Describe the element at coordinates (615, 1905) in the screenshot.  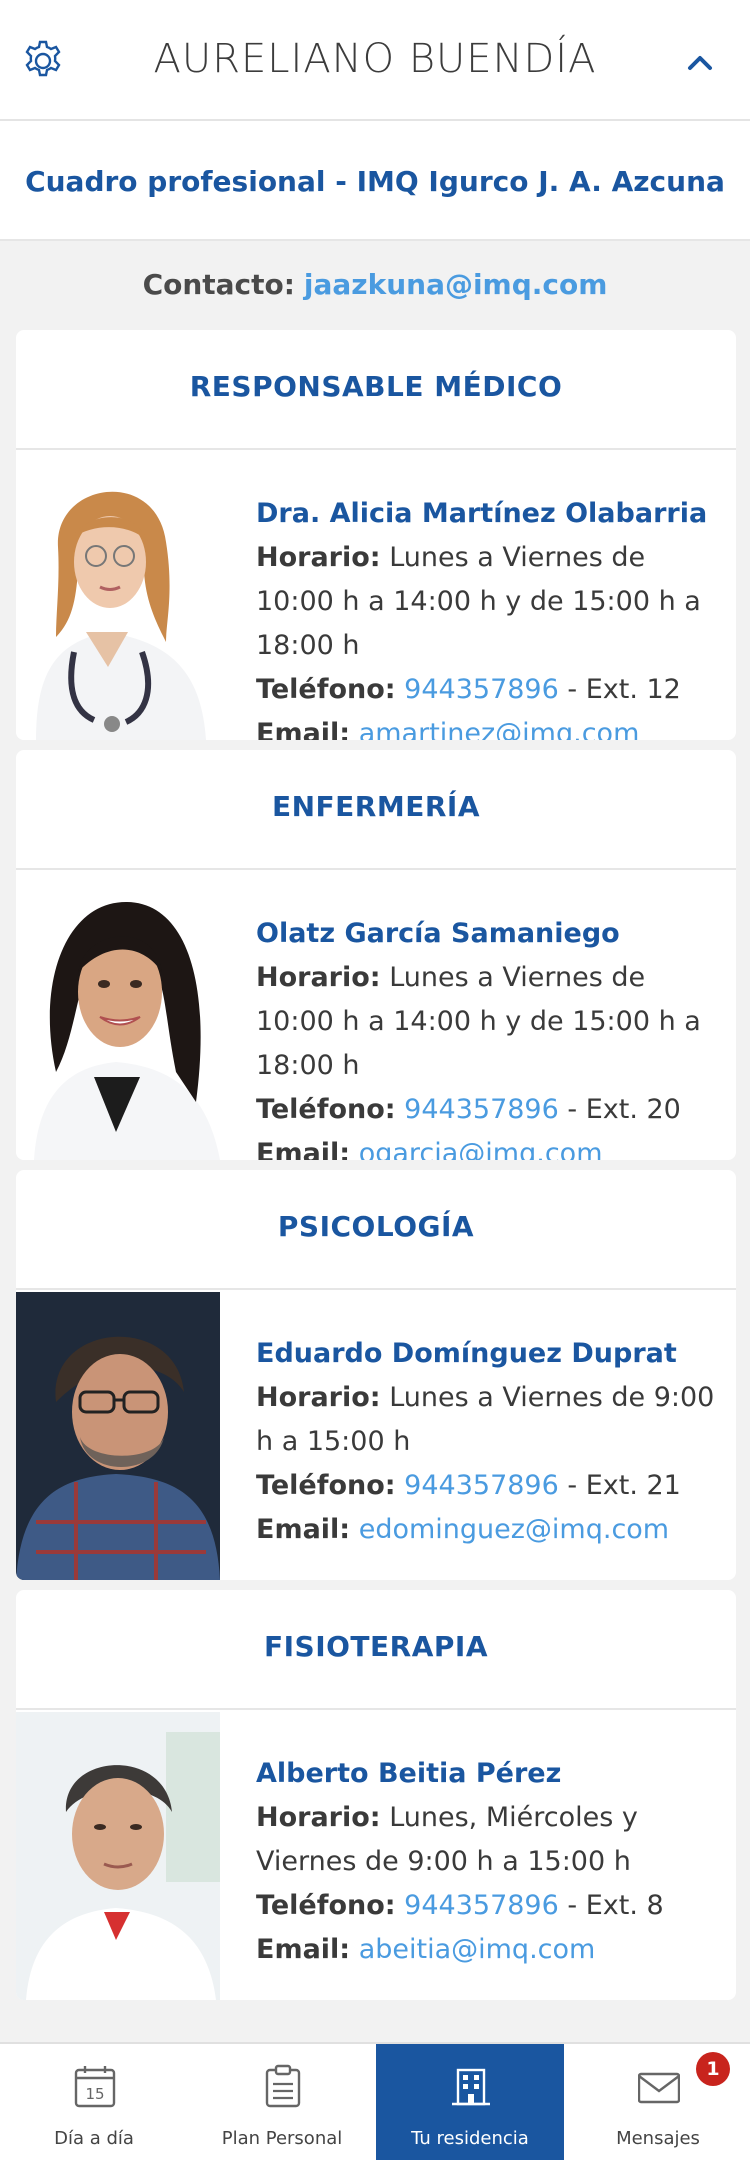
I see `phone-extension: - Ext. 8` at that location.